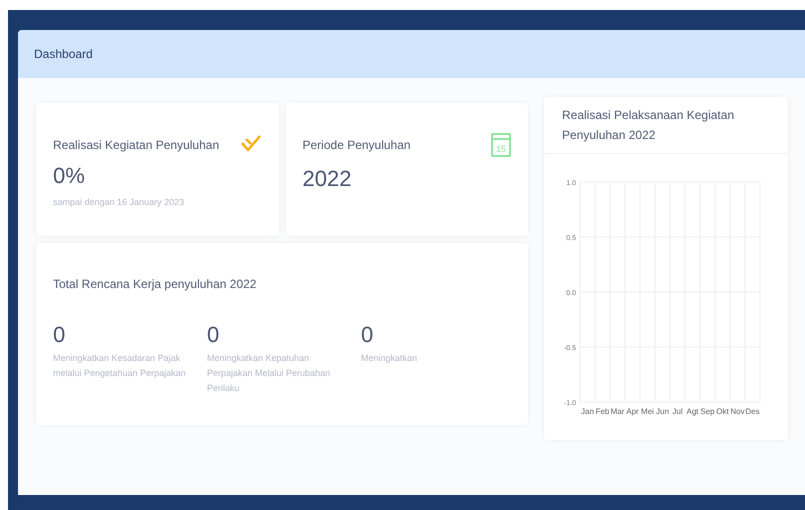 The width and height of the screenshot is (805, 510). What do you see at coordinates (63, 54) in the screenshot?
I see `header-title: Dashboard` at bounding box center [63, 54].